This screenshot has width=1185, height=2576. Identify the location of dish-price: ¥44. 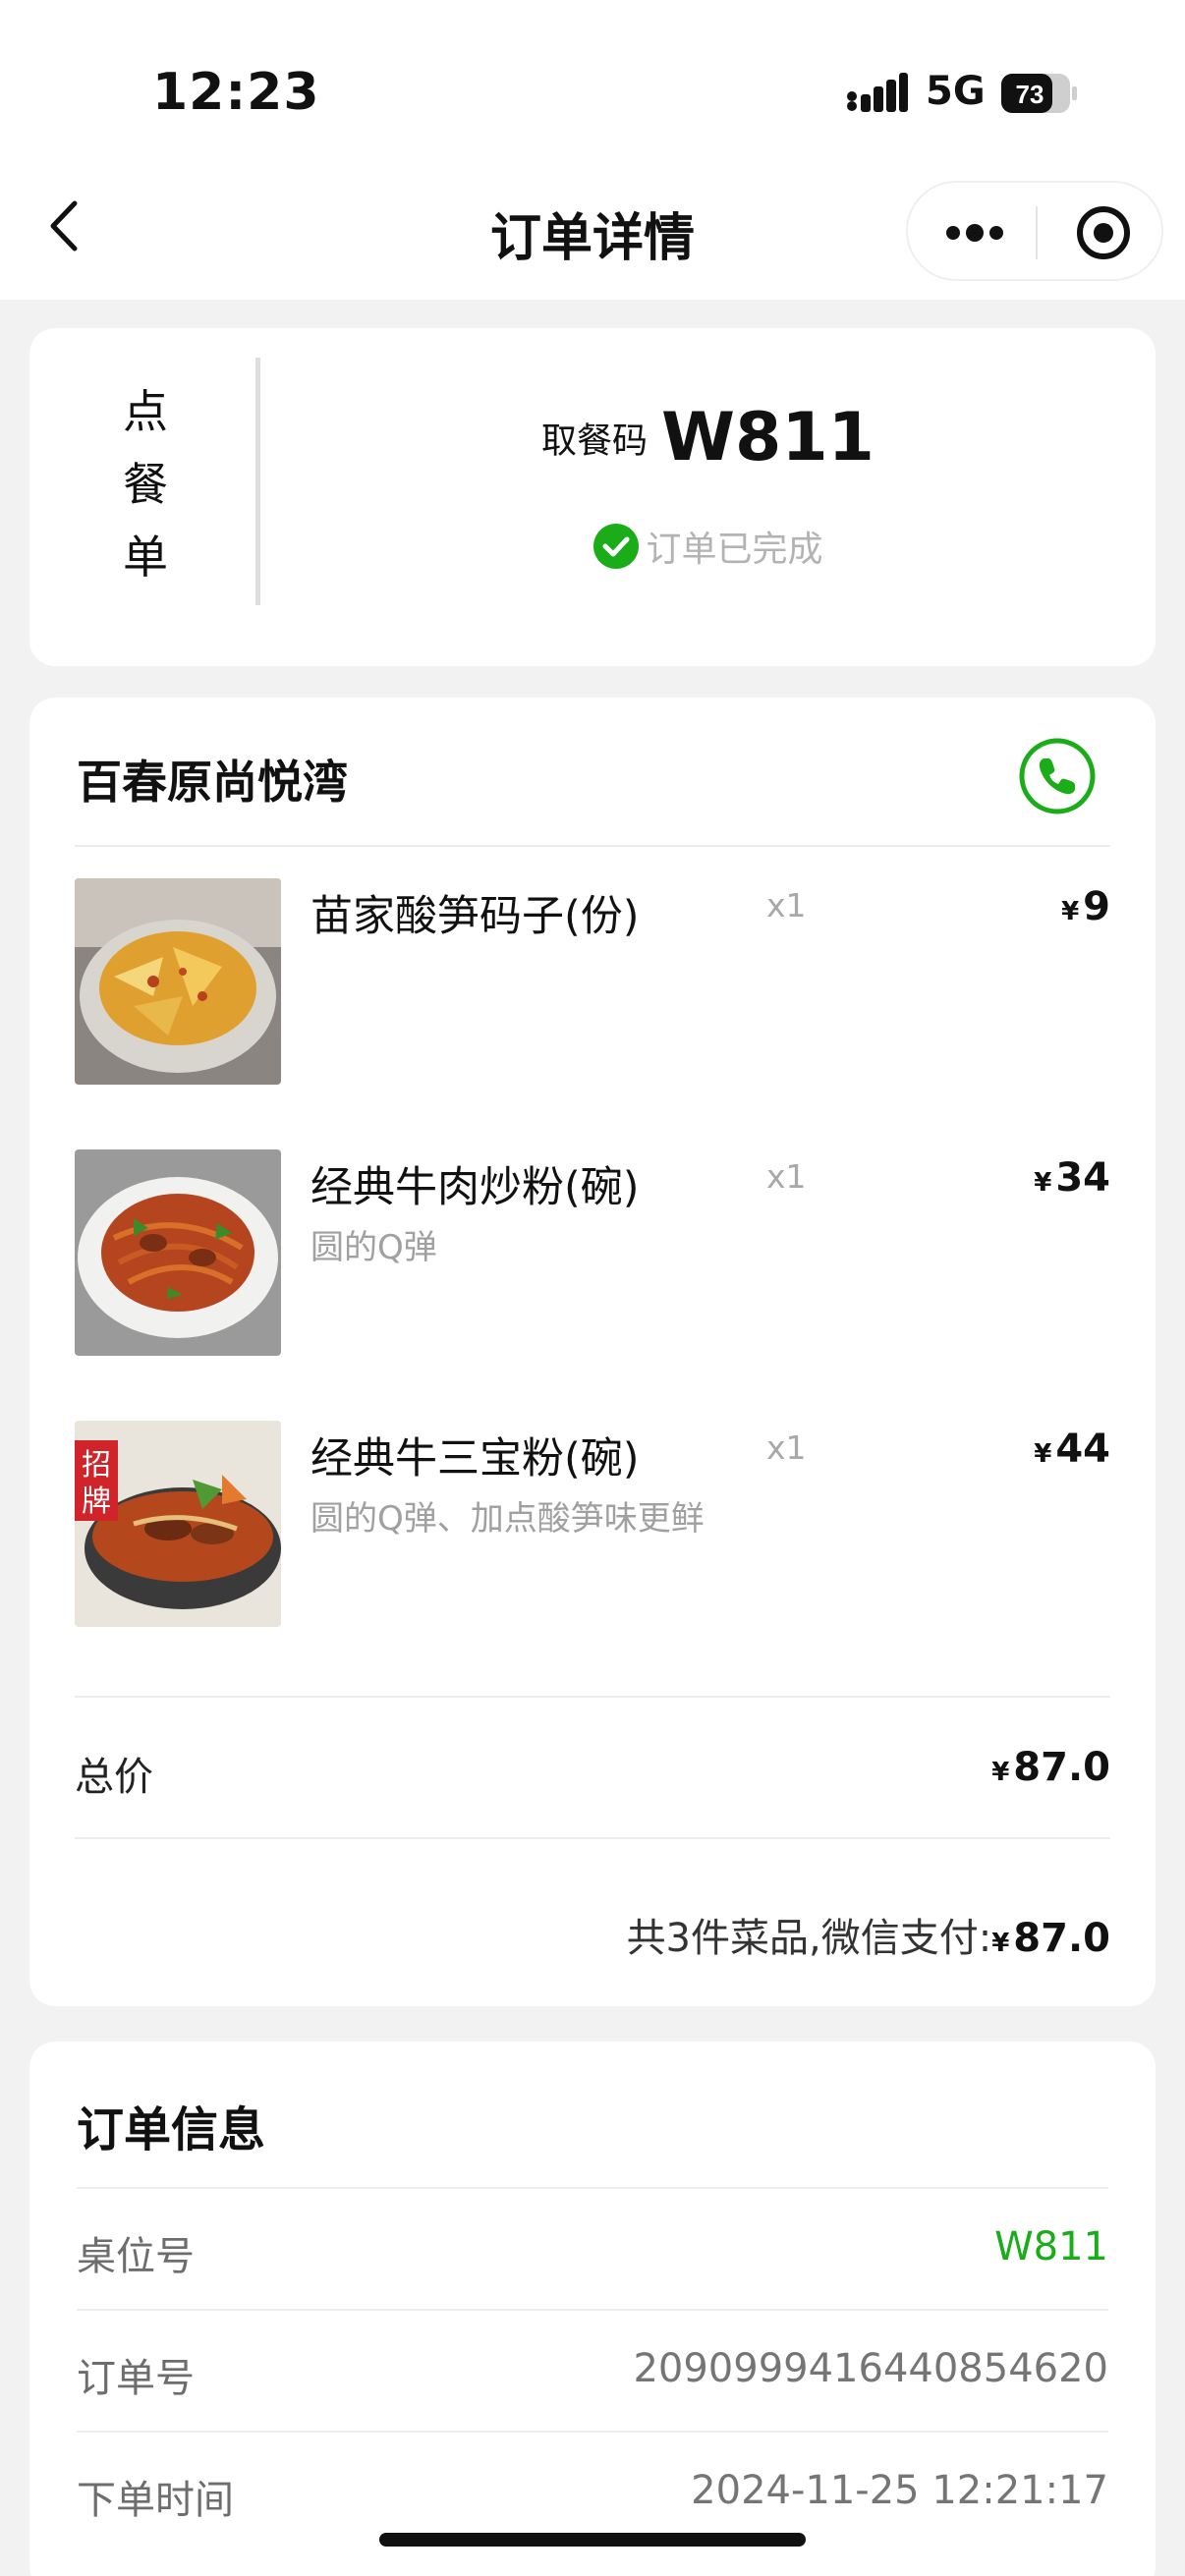
(1072, 1449).